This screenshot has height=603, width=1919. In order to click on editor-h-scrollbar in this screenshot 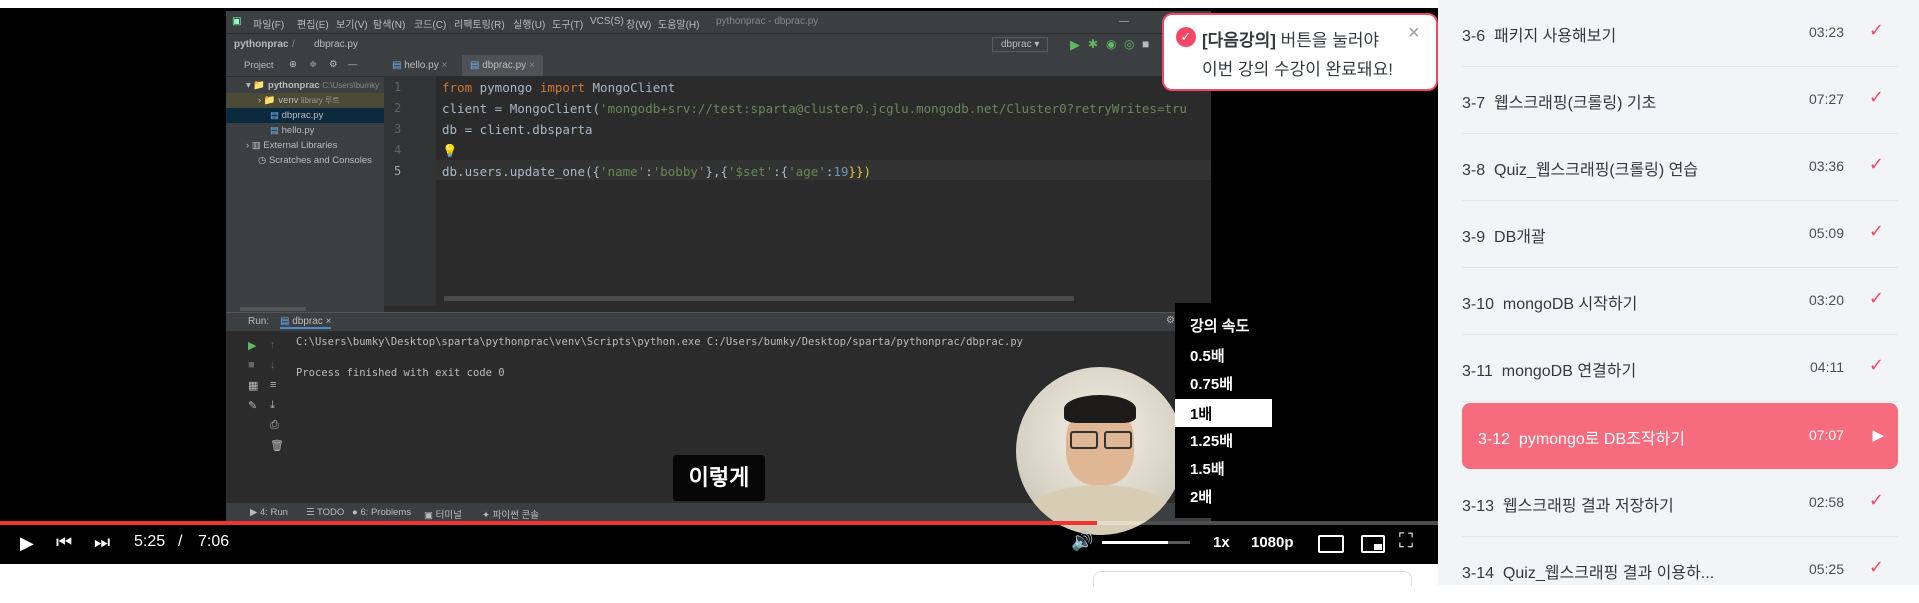, I will do `click(759, 298)`.